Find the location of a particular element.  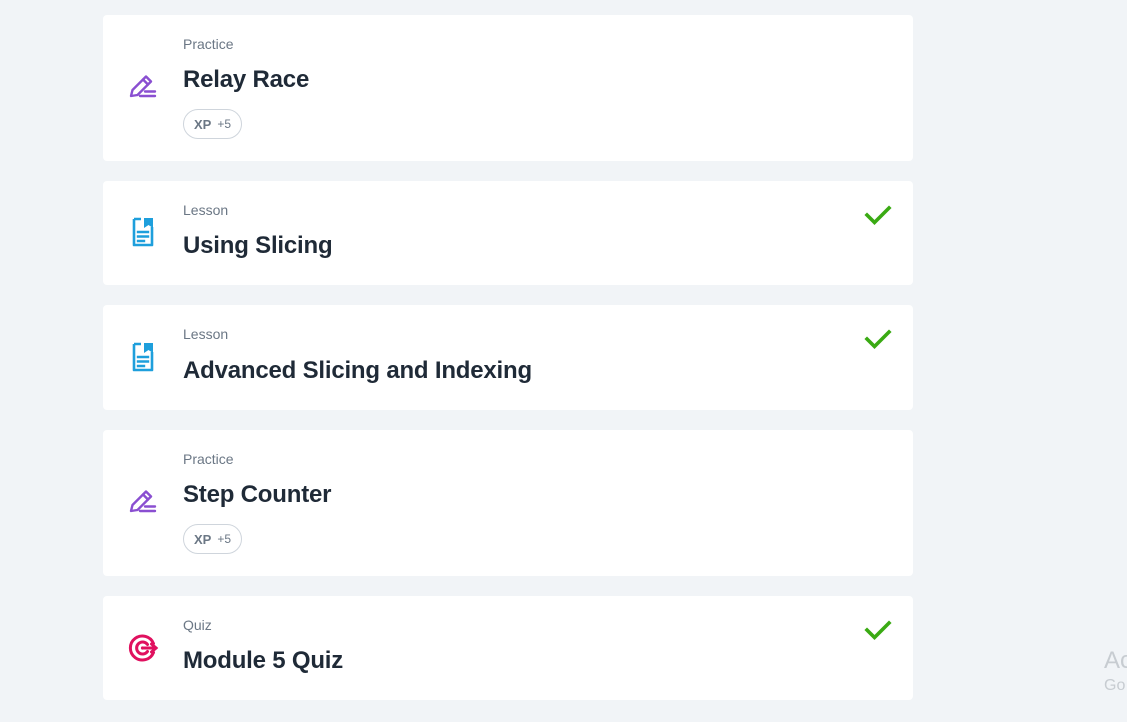

item-title: Advanced Slicing and Indexing is located at coordinates (357, 371).